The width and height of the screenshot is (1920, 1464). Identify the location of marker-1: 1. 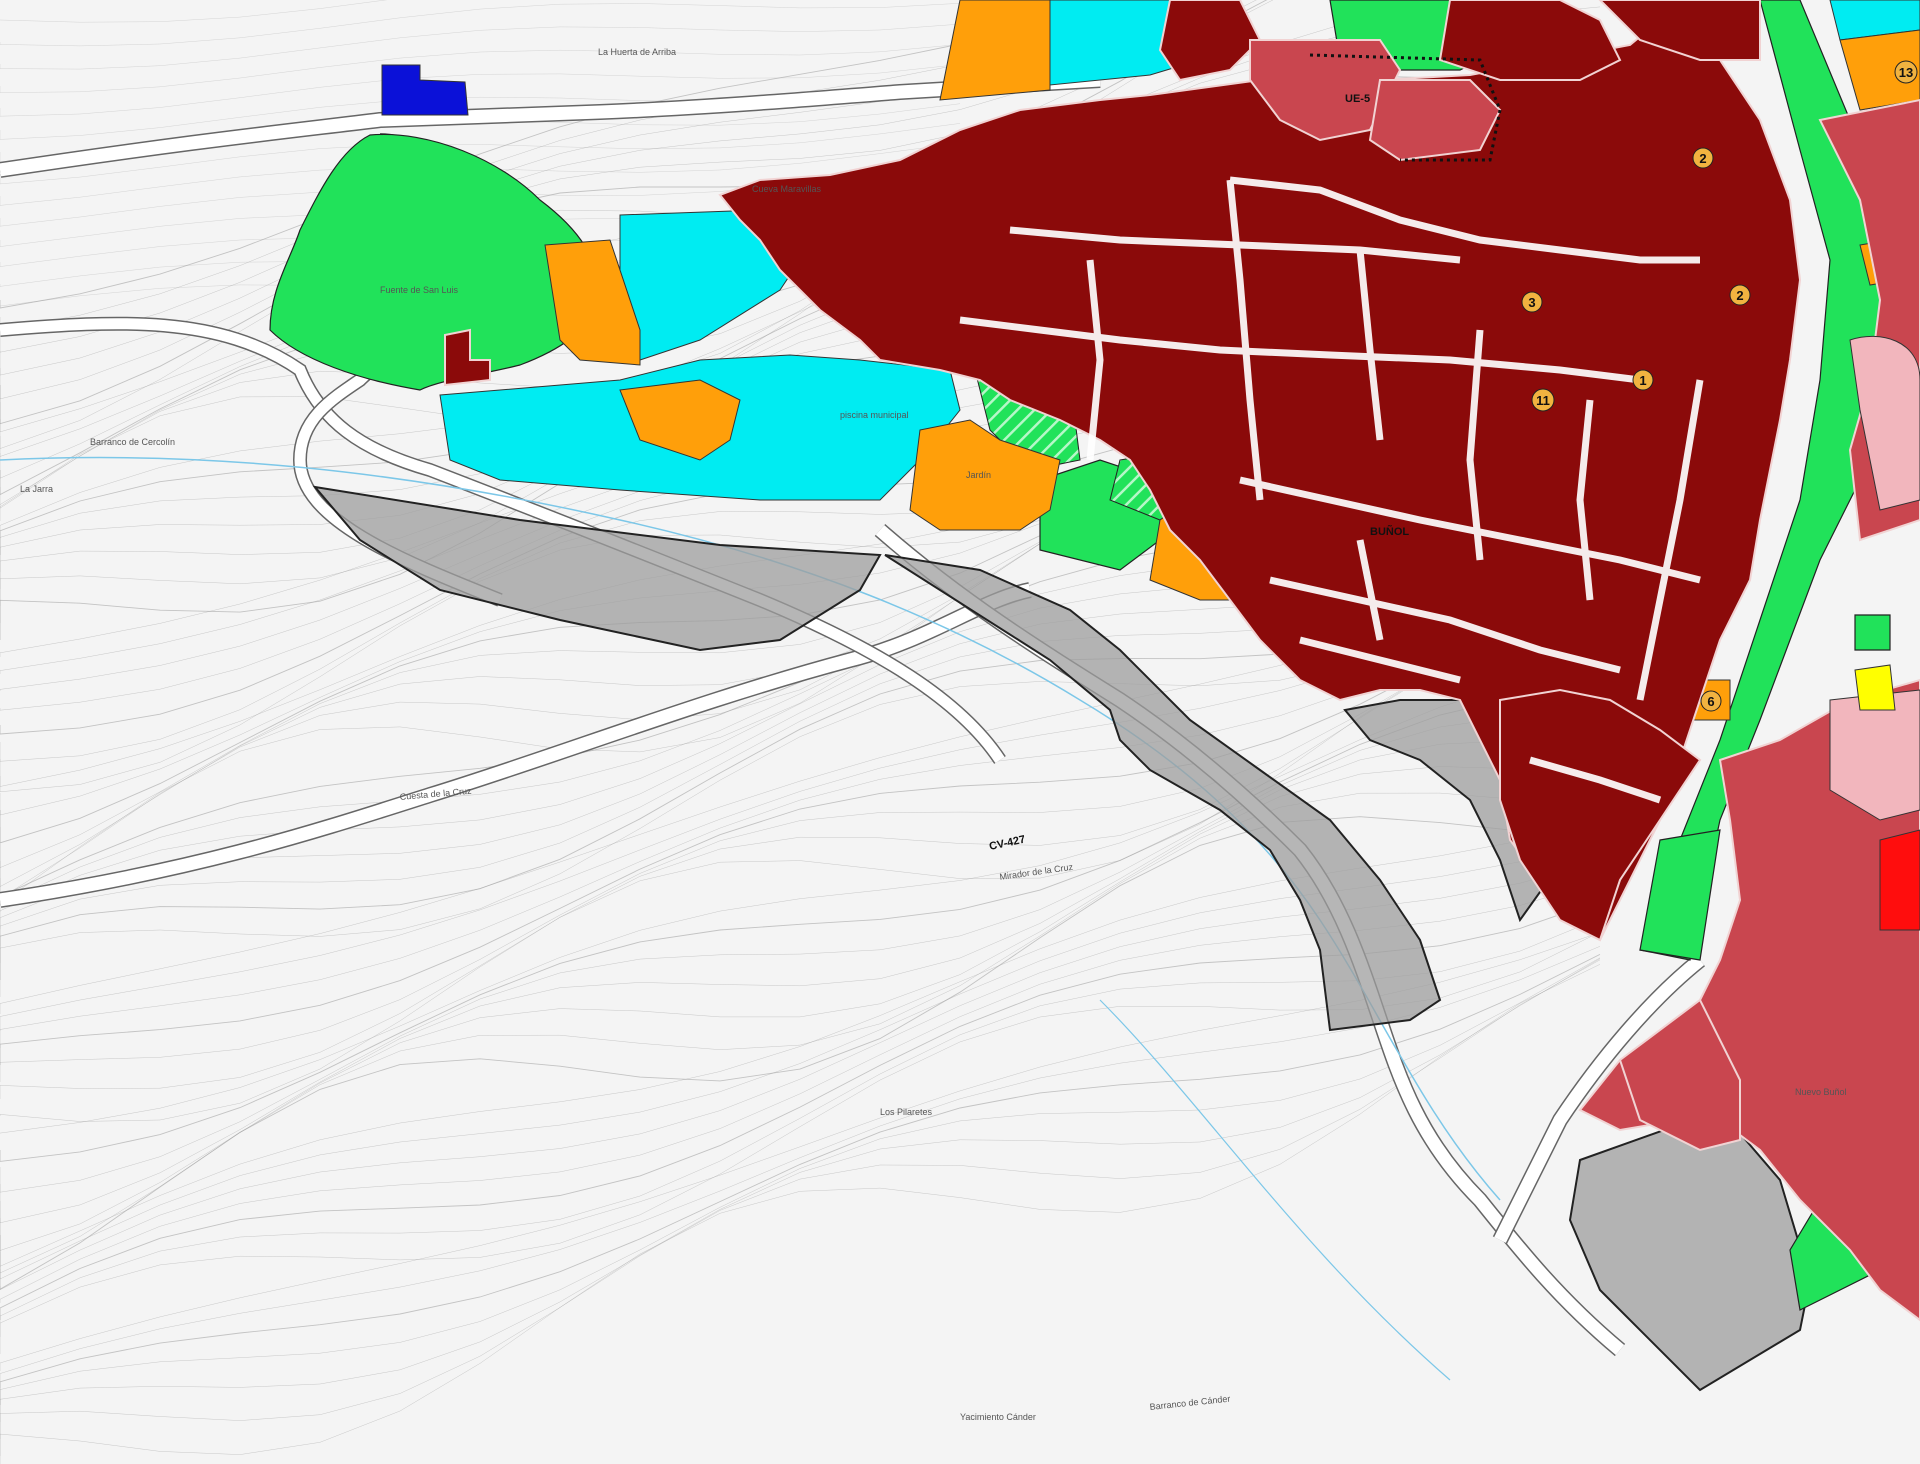
(1643, 380).